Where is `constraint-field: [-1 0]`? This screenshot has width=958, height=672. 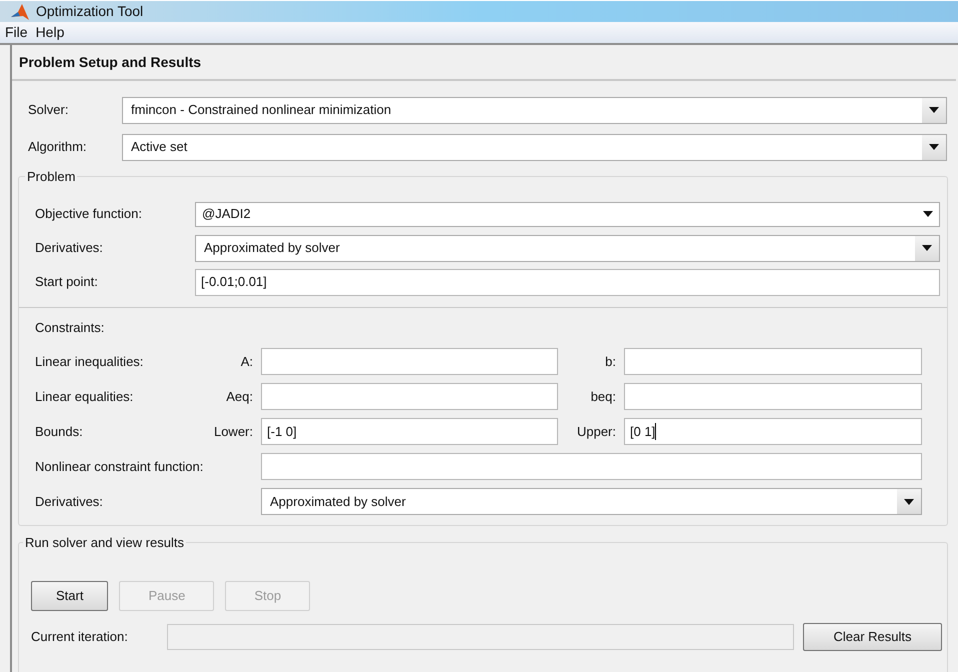 constraint-field: [-1 0] is located at coordinates (409, 431).